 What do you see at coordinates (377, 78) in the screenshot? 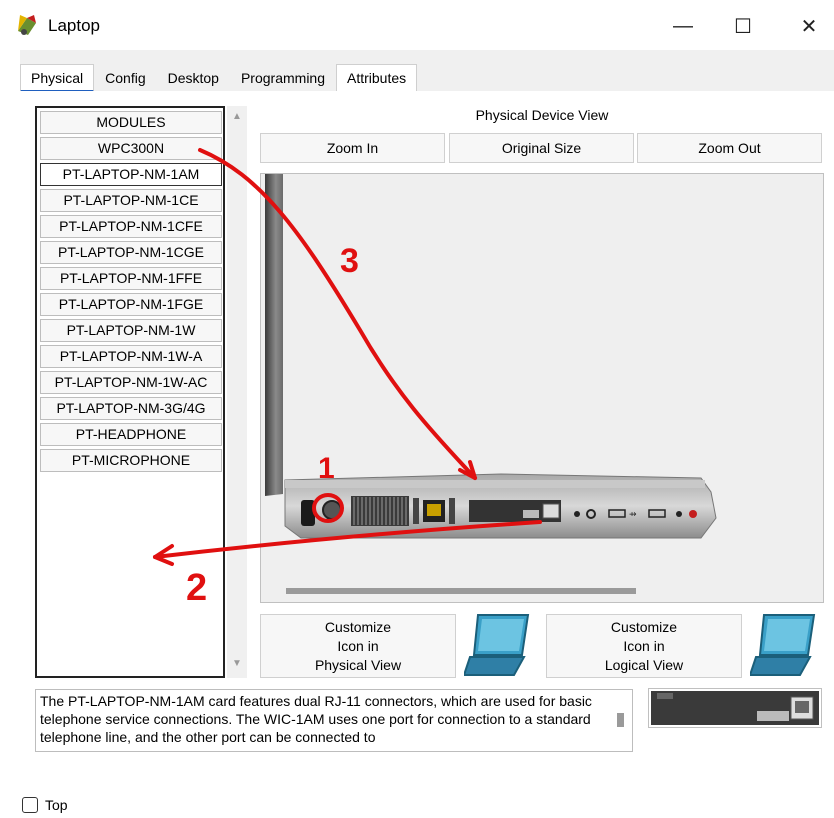
I see `tab-attributes: Attributes` at bounding box center [377, 78].